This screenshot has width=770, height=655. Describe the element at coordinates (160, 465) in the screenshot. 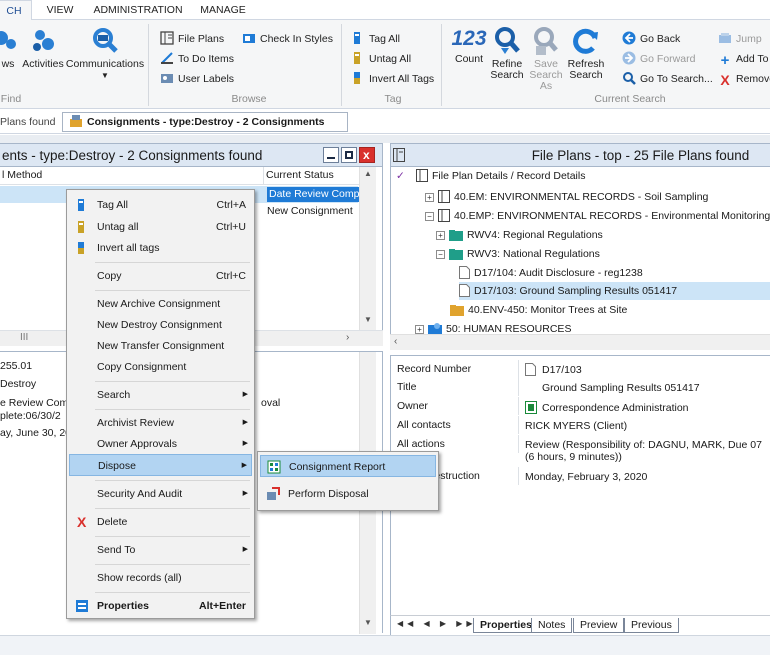

I see `menu-item-dispose: Dispose ▶` at that location.